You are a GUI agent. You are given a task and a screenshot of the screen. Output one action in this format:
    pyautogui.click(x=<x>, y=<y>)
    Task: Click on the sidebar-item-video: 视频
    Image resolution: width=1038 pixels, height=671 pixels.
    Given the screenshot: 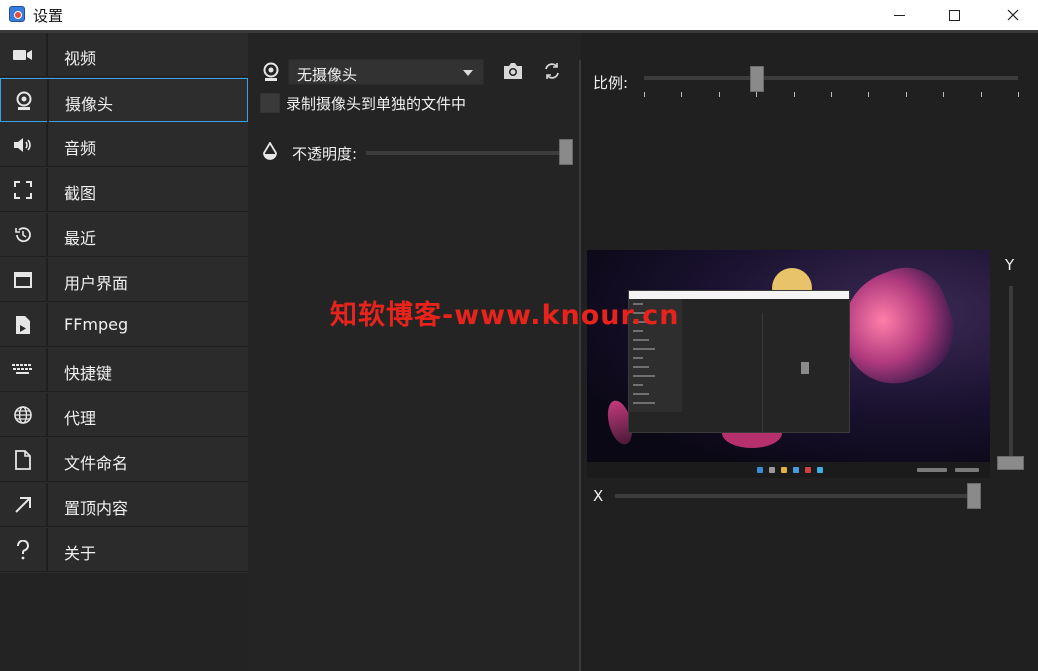 What is the action you would take?
    pyautogui.click(x=124, y=55)
    